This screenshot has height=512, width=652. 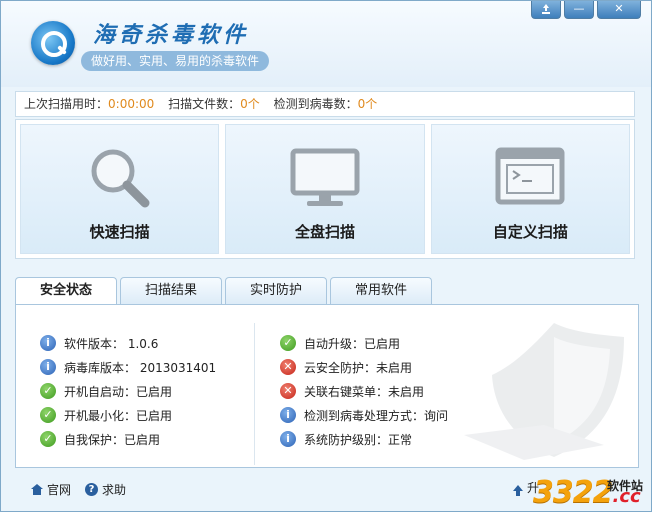 I want to click on skin-button, so click(x=546, y=10).